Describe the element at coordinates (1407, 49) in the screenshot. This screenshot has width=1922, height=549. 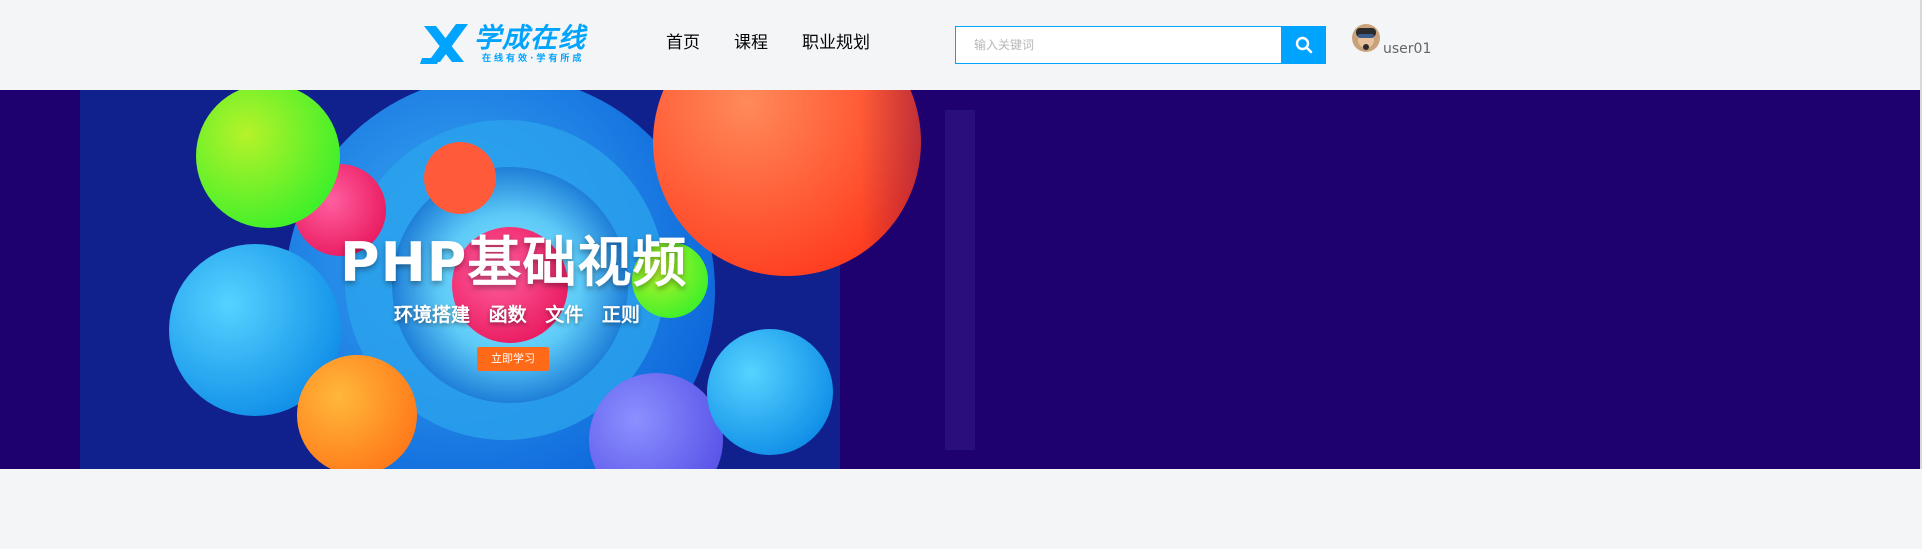
I see `username: user01` at that location.